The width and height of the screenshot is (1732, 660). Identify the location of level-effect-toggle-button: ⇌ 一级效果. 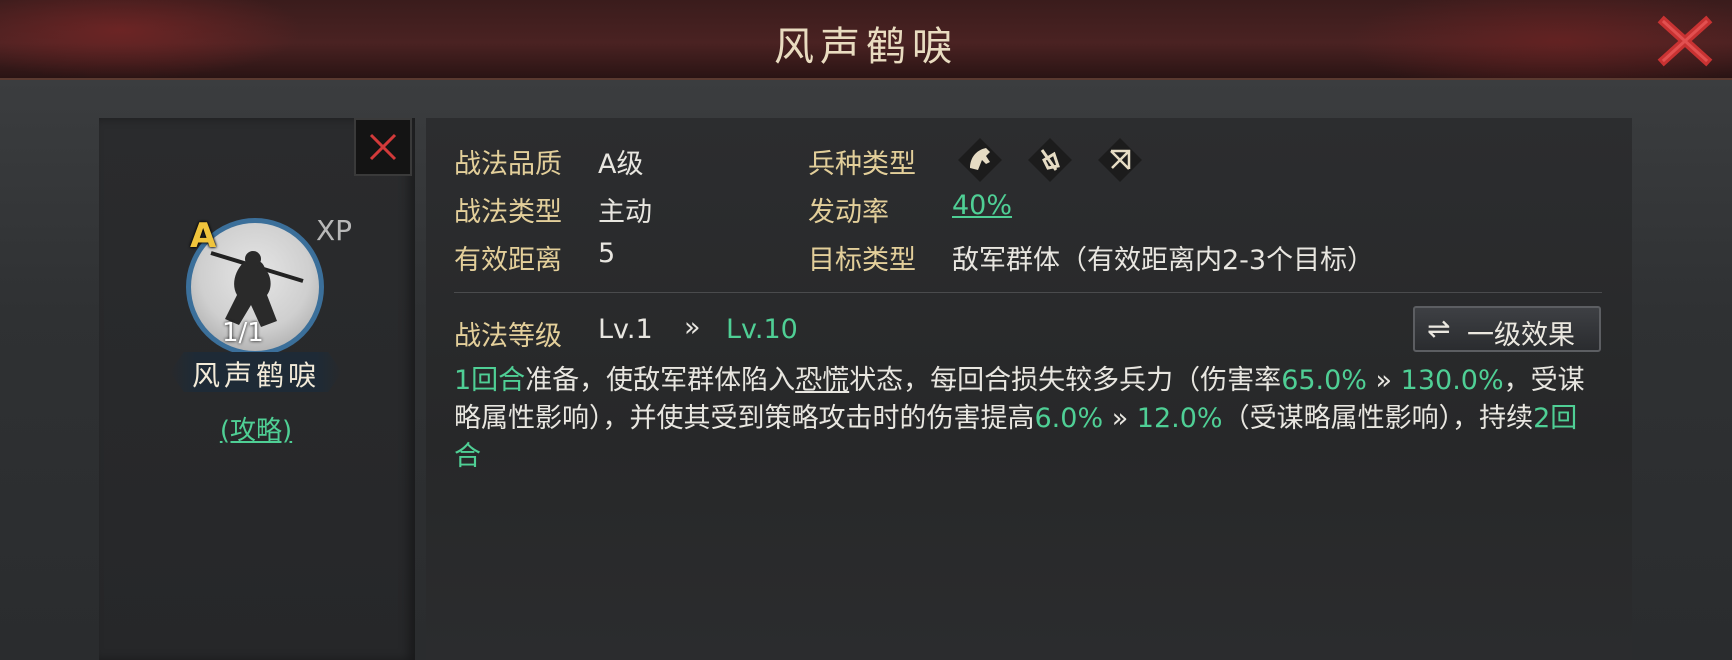
(1507, 329).